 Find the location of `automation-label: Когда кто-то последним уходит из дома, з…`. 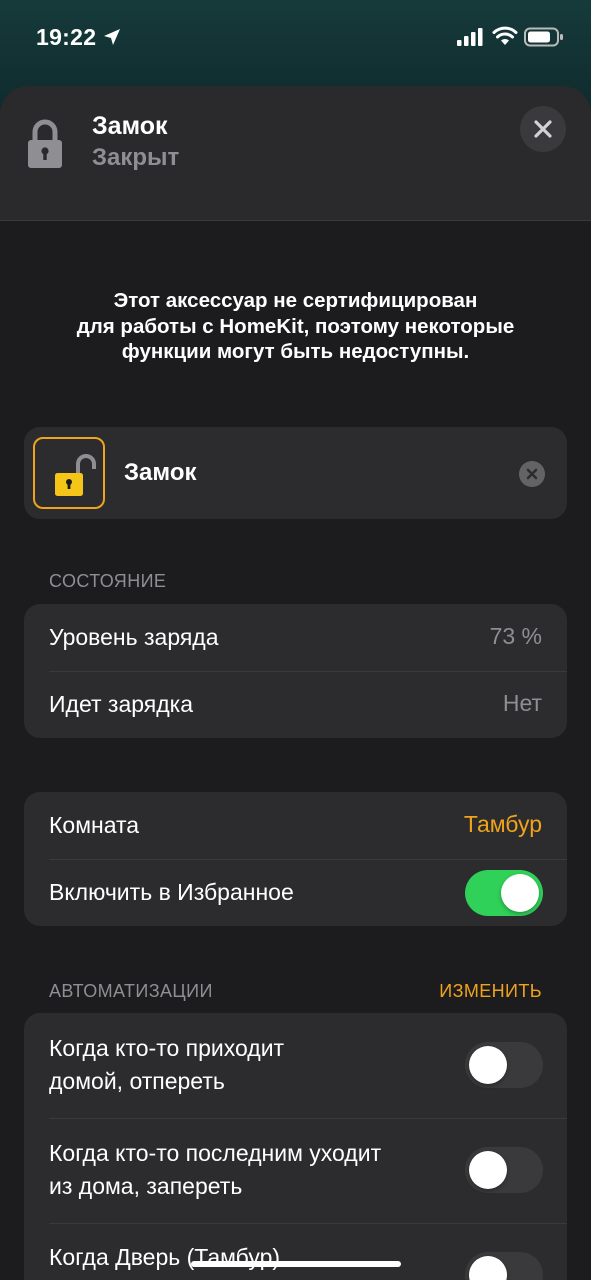

automation-label: Когда кто-то последним уходит из дома, з… is located at coordinates (215, 1170).